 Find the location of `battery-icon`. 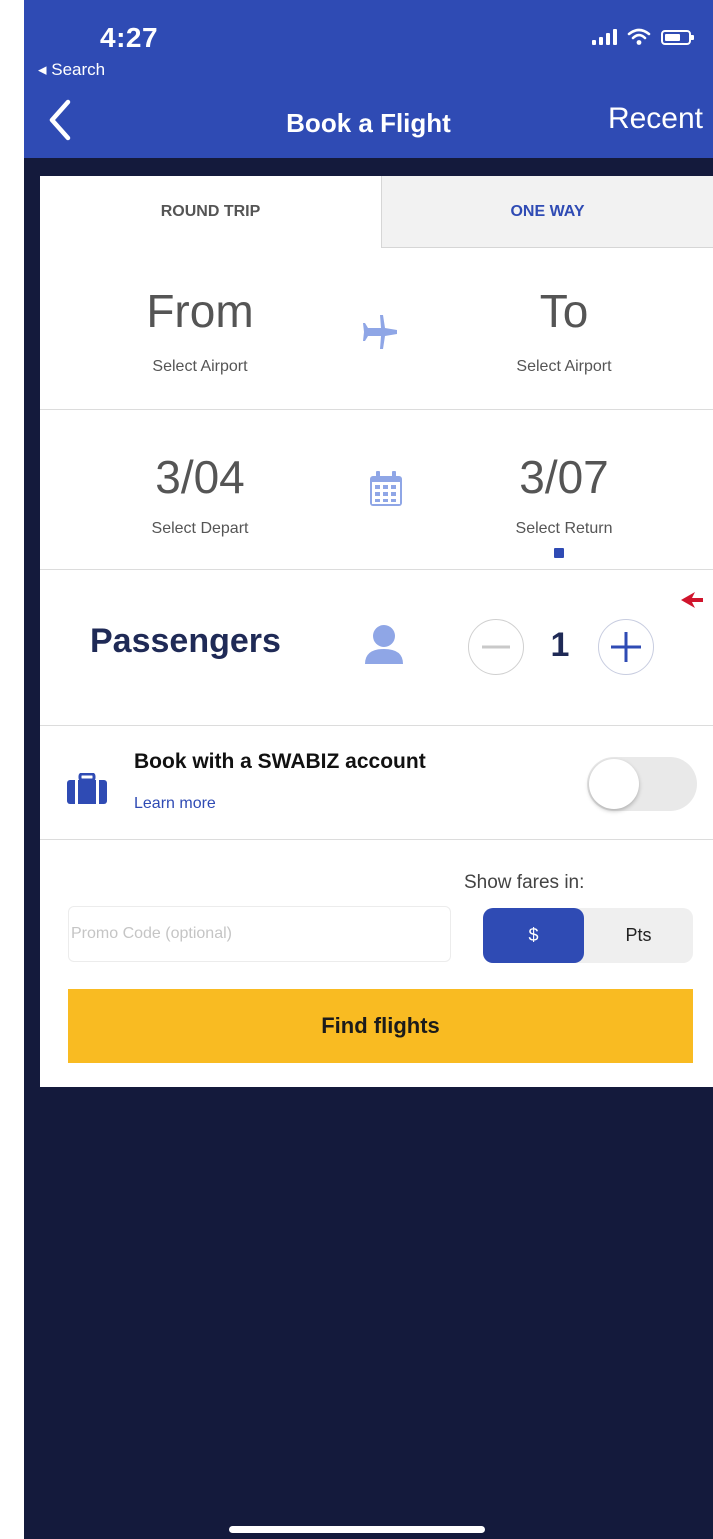

battery-icon is located at coordinates (677, 37).